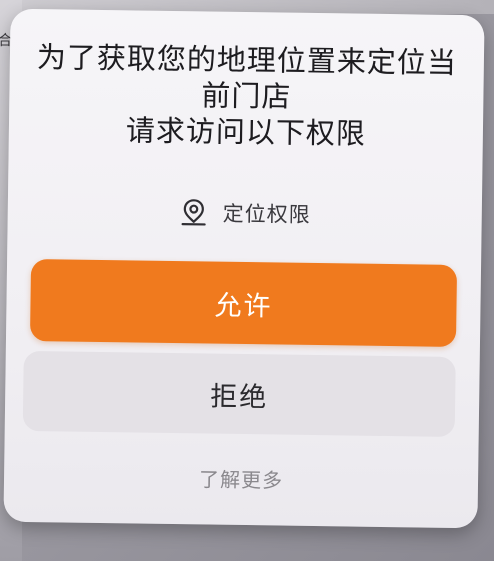 Image resolution: width=494 pixels, height=561 pixels. I want to click on location-pin-icon, so click(194, 212).